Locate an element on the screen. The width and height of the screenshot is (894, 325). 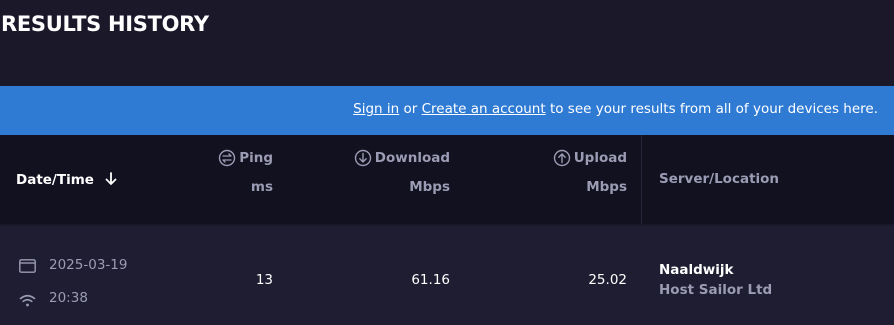
download-value: 61.16 is located at coordinates (430, 280).